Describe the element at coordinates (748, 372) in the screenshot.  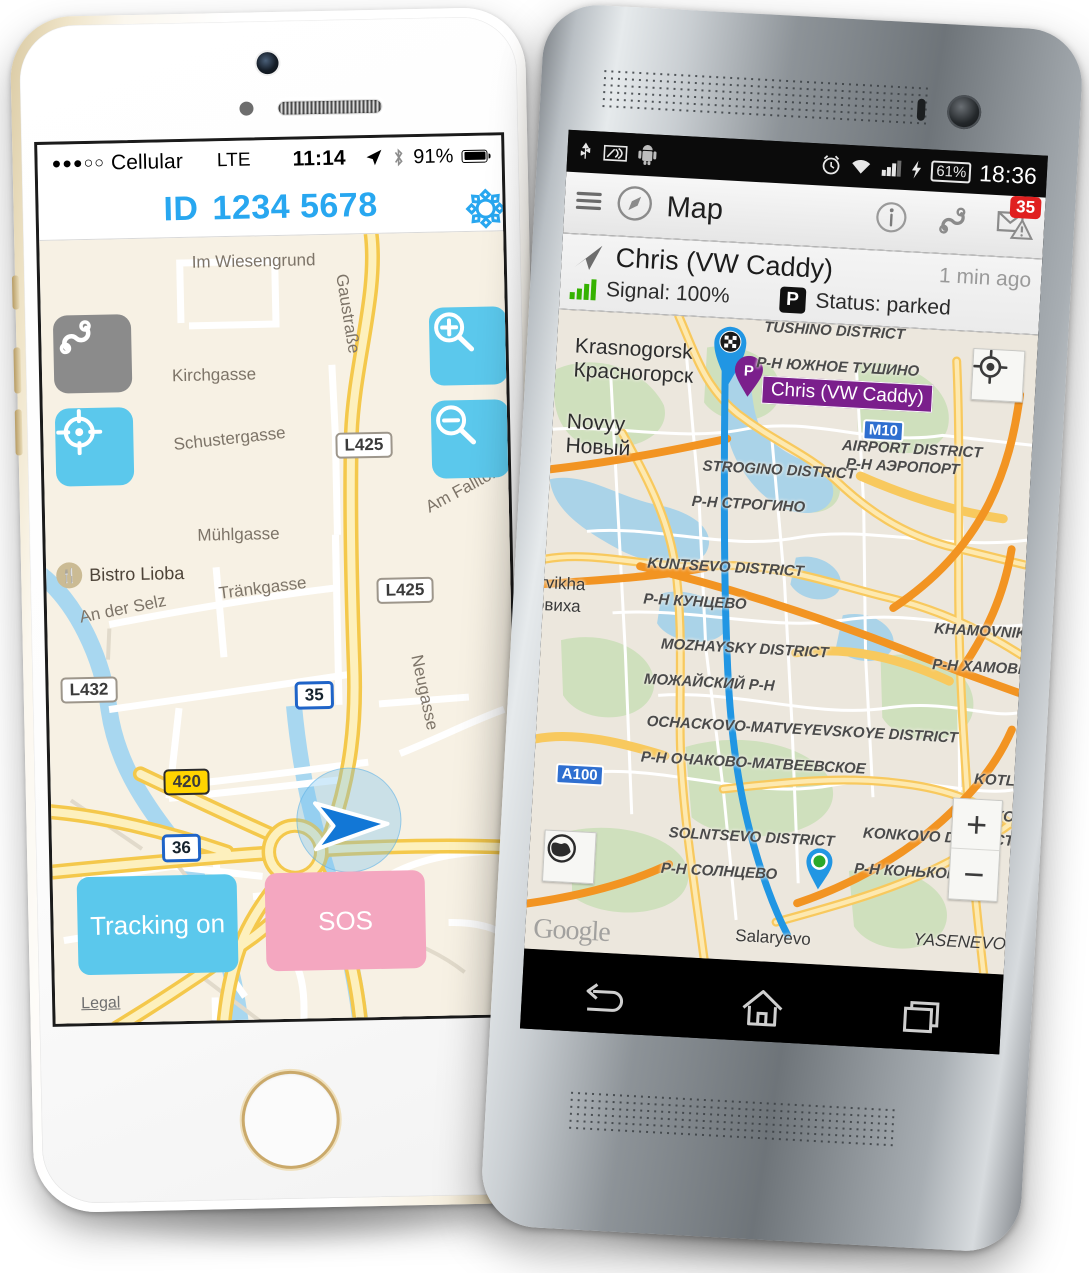
I see `svg-text: P` at that location.